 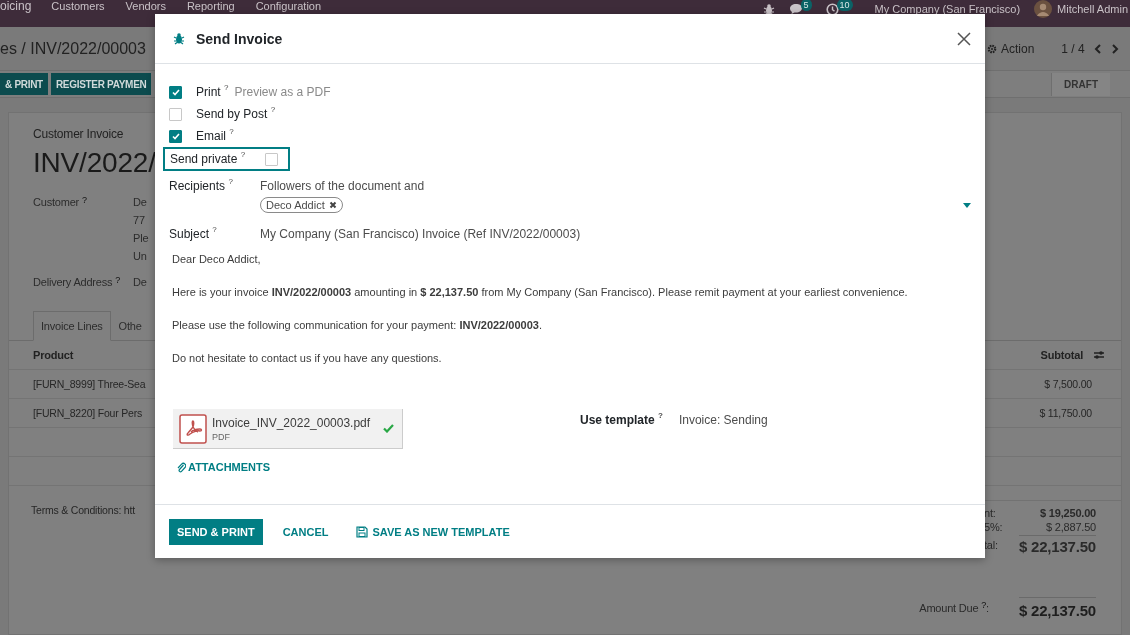 What do you see at coordinates (288, 6) in the screenshot?
I see `menu-item: Configuration` at bounding box center [288, 6].